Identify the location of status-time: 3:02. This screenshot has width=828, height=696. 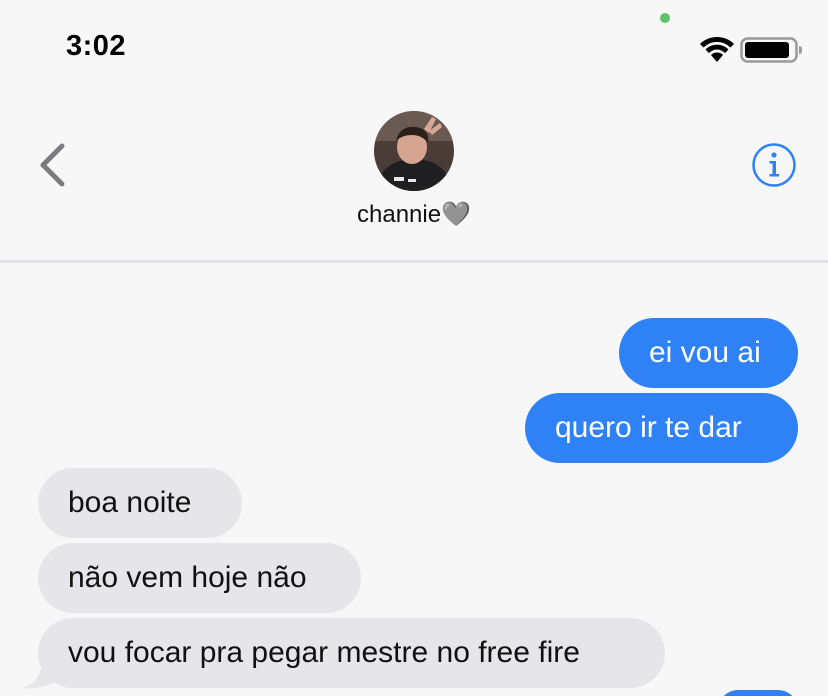
(96, 46).